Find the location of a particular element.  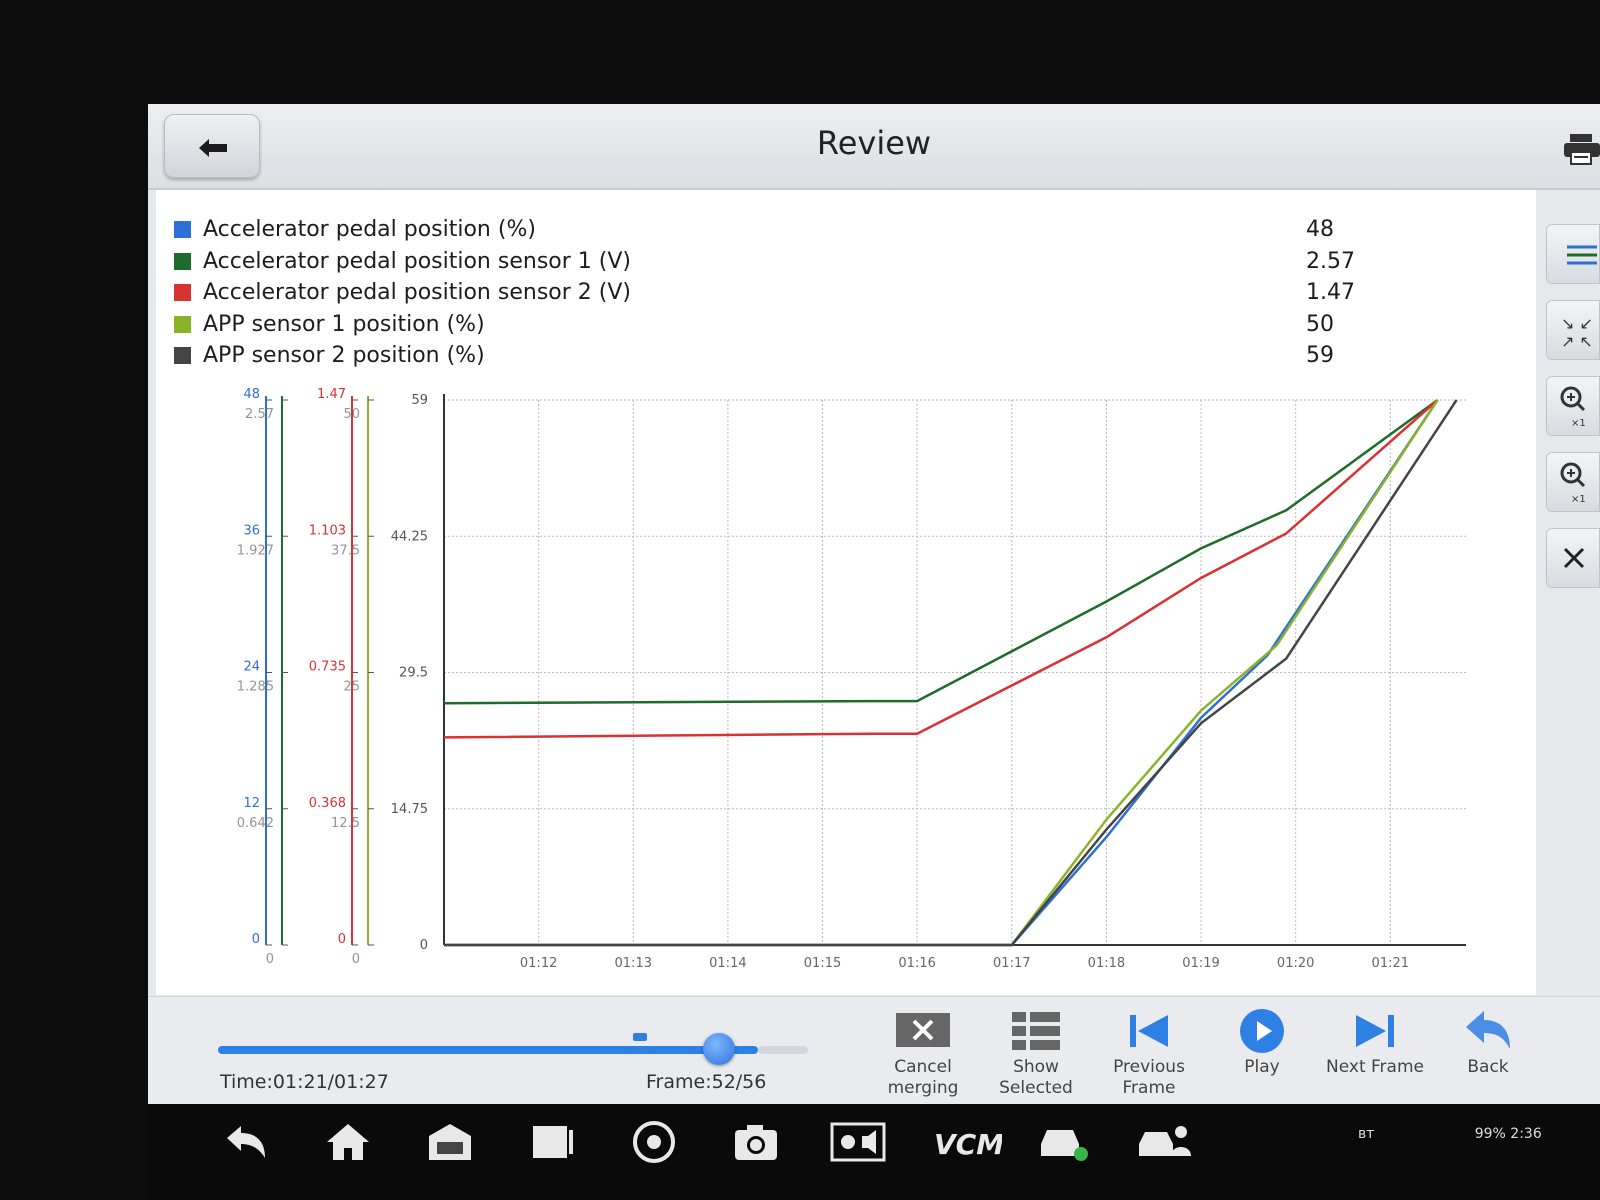

axis-tick-label: 12 is located at coordinates (251, 803).